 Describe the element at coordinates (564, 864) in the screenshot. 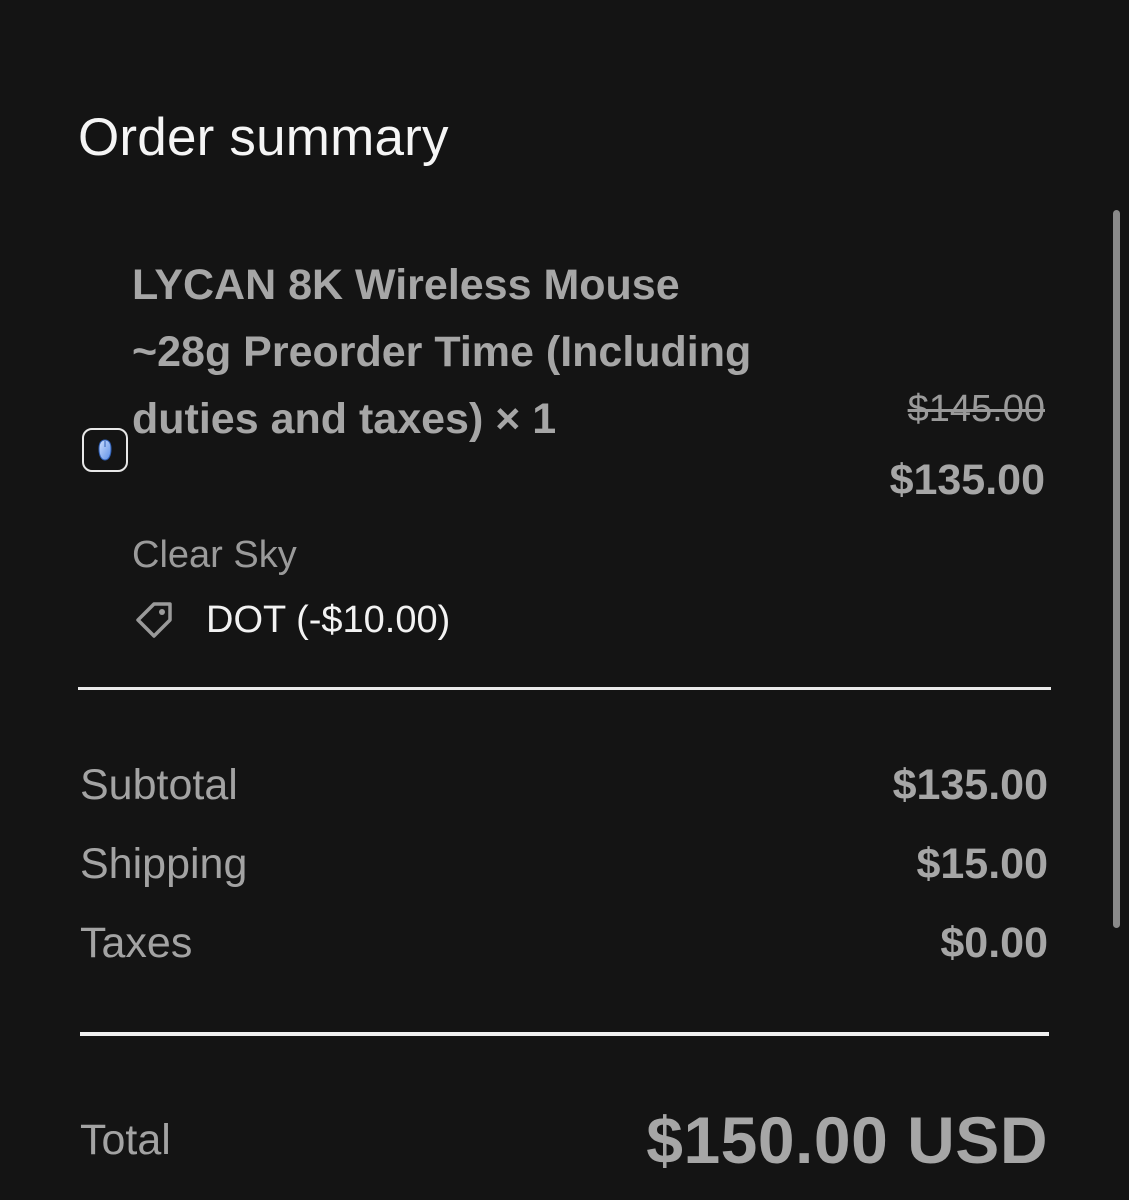

I see `shipping-row: Shipping $15.00` at that location.